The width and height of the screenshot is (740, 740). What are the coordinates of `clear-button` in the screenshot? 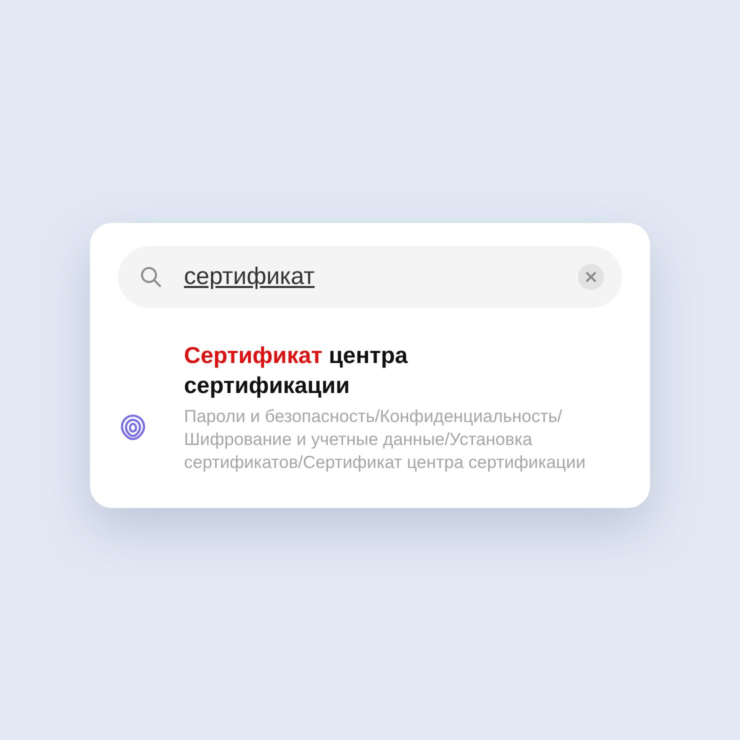 It's located at (591, 277).